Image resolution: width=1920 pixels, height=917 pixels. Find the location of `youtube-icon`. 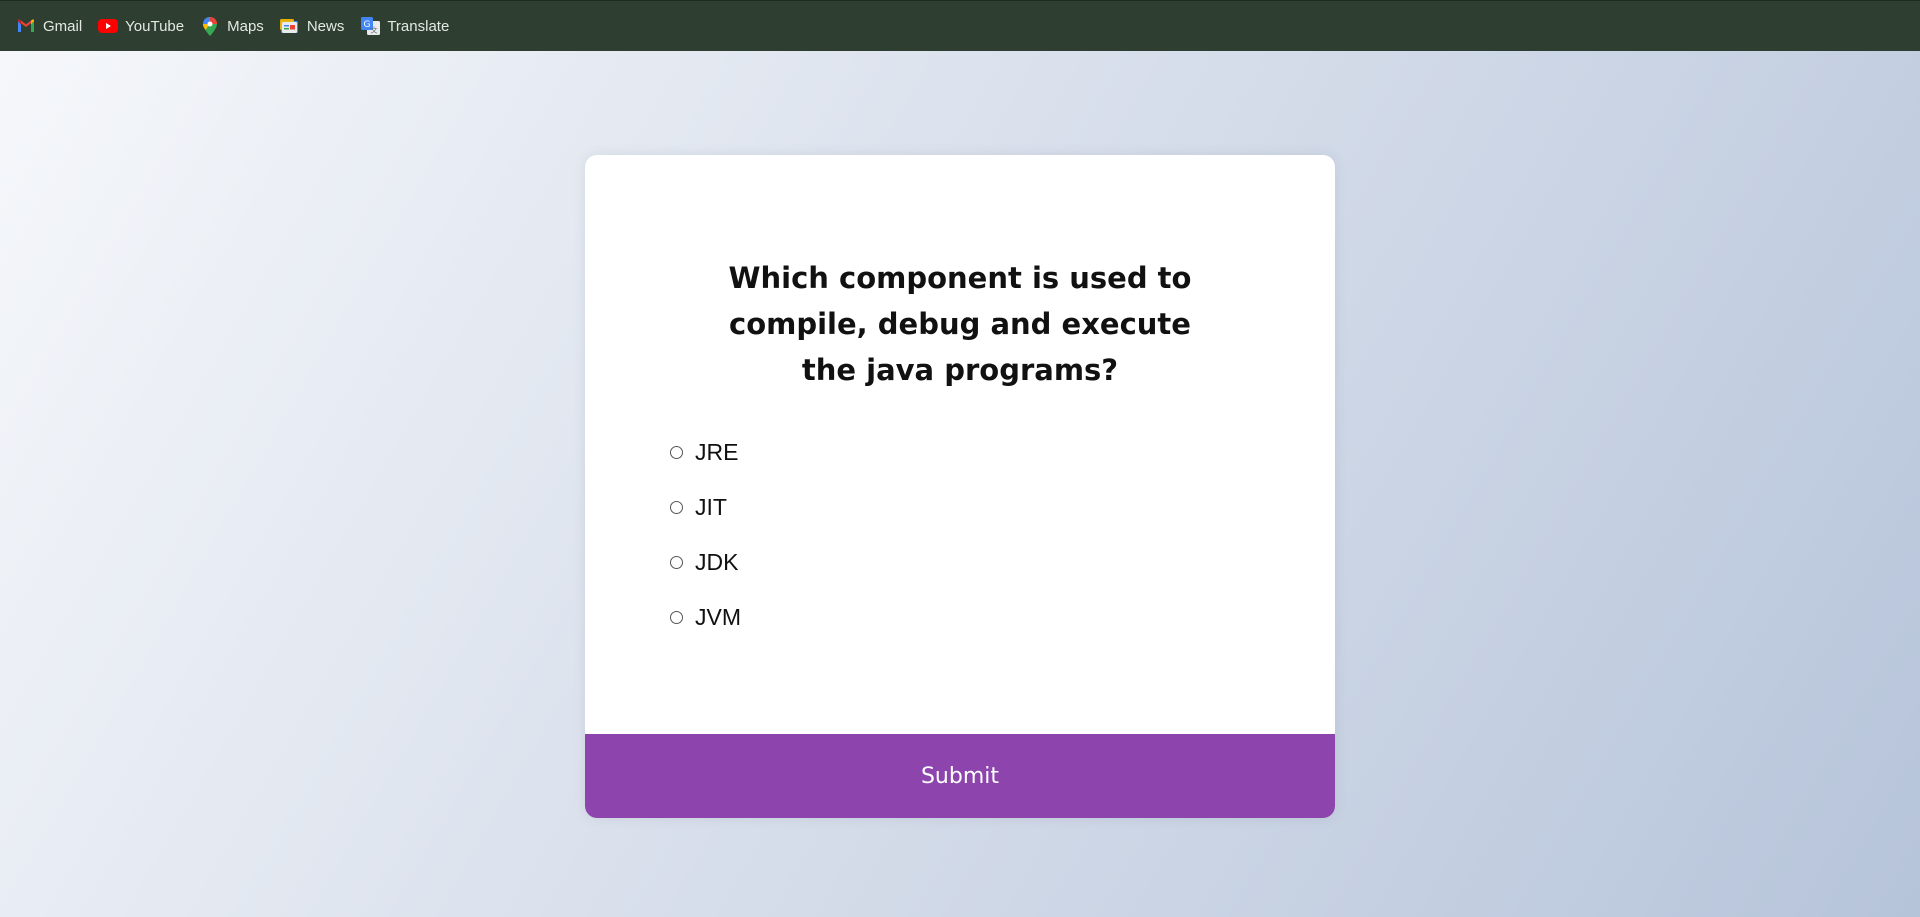

youtube-icon is located at coordinates (108, 26).